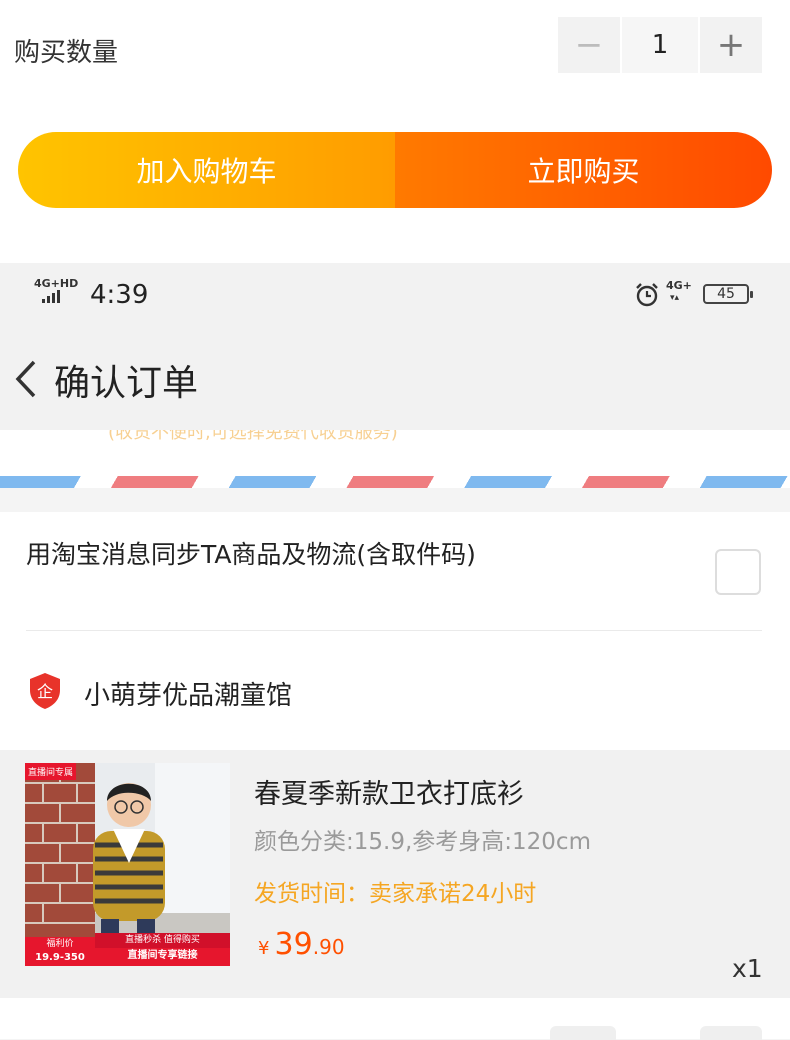 The image size is (790, 1040). I want to click on shop-name: 小萌芽优品潮童馆, so click(188, 693).